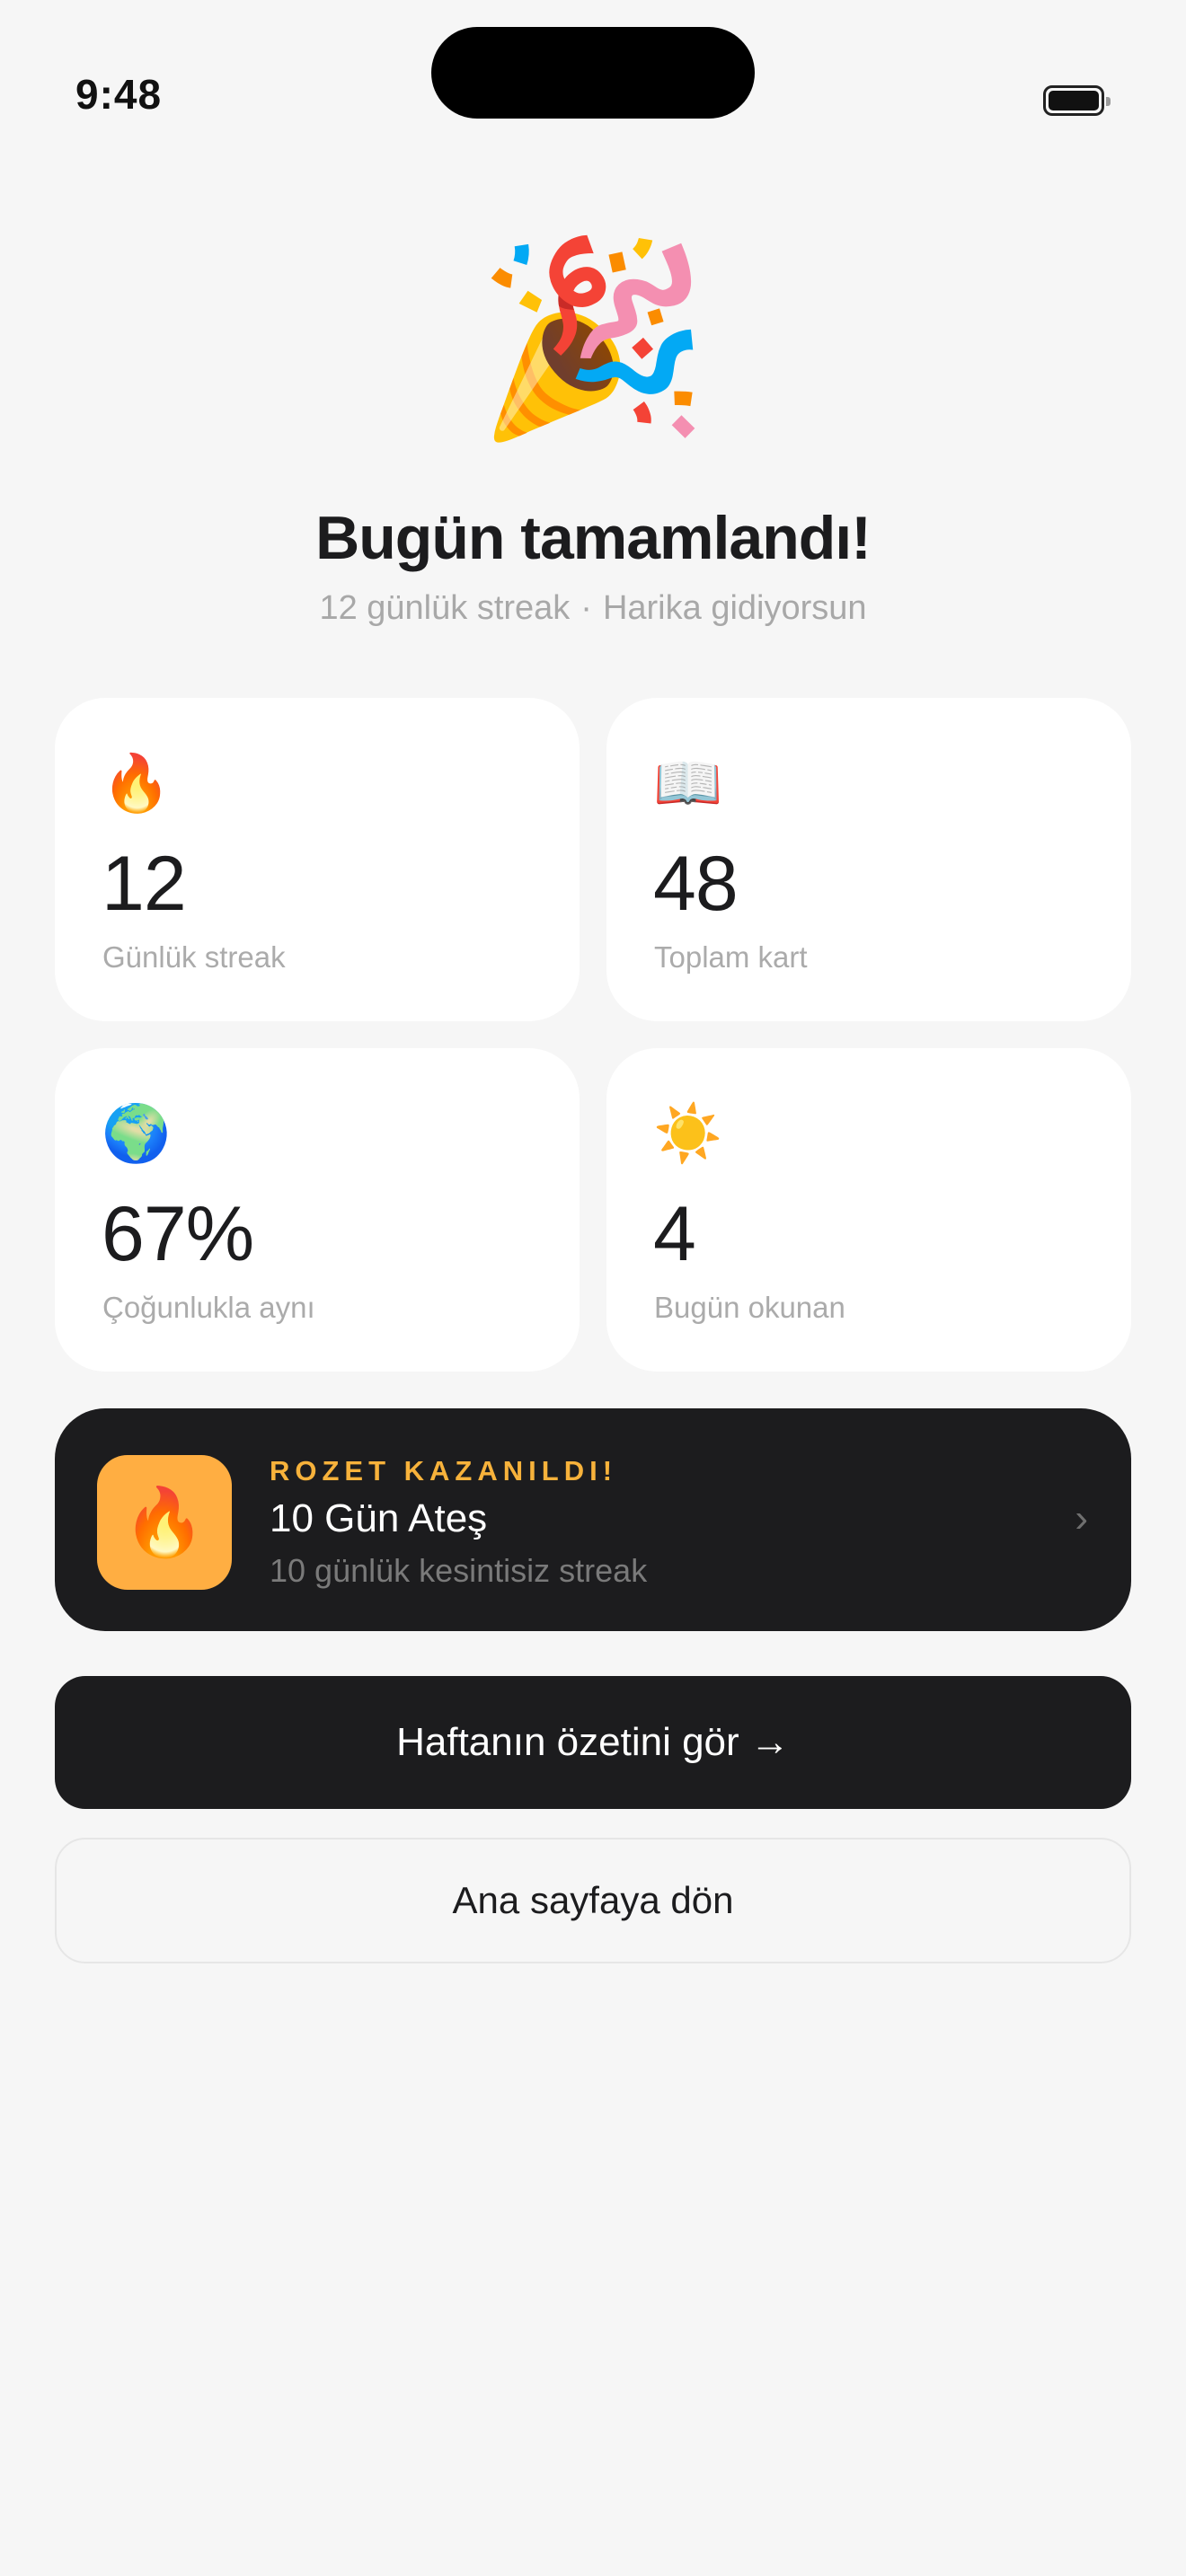  Describe the element at coordinates (1081, 1518) in the screenshot. I see `chevron-right-icon: ›` at that location.